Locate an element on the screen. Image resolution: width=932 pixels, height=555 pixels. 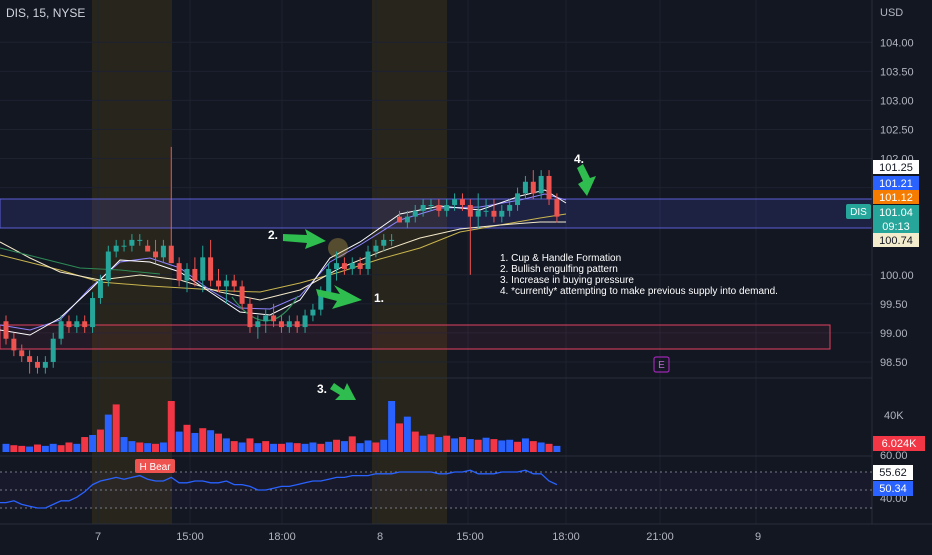
time-axis: 7 15:00 18:00 8 15:00 18:00 21:00 9 is located at coordinates (428, 537).